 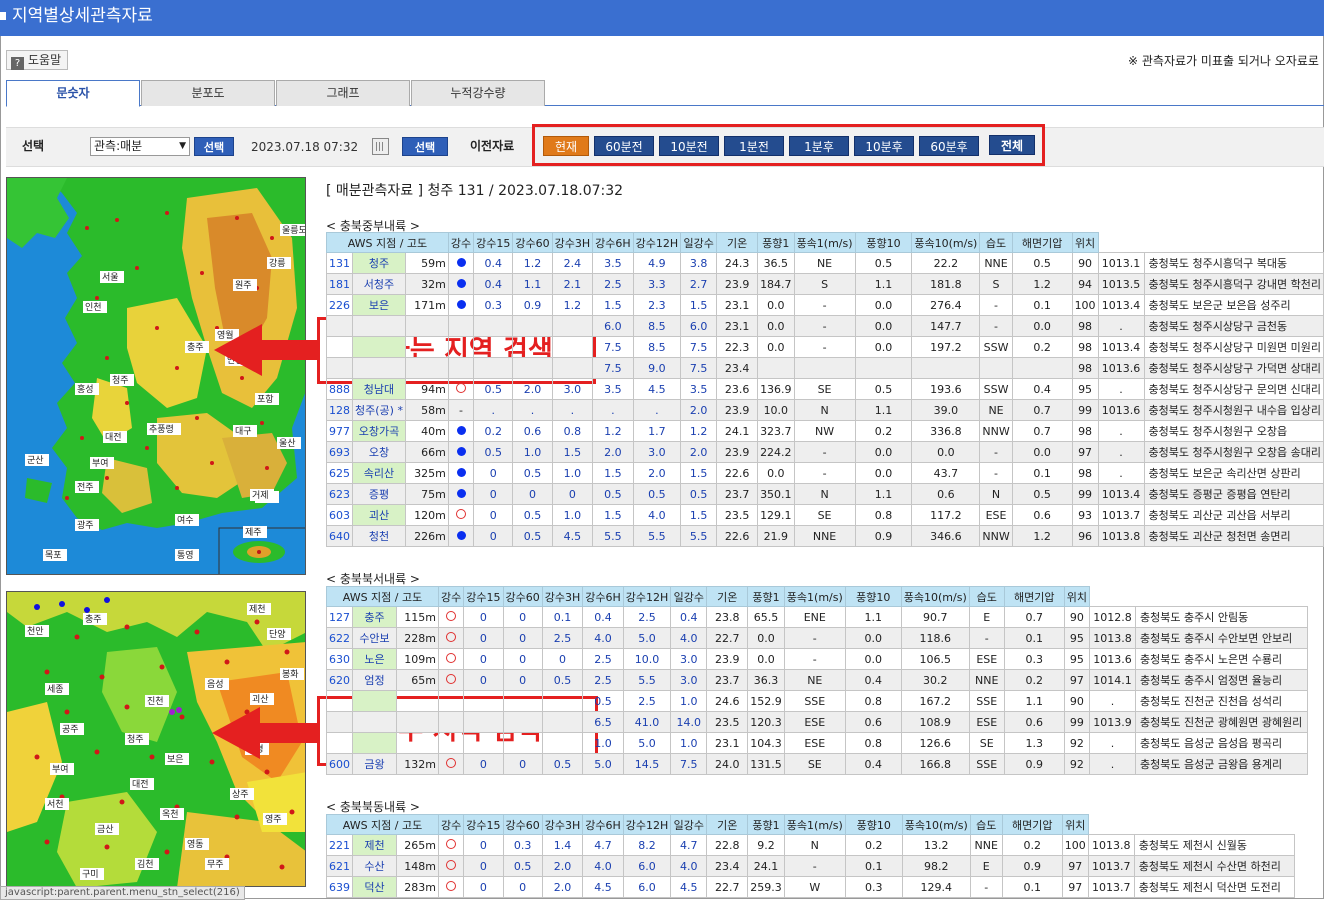 What do you see at coordinates (339, 638) in the screenshot?
I see `station-id-link: 622` at bounding box center [339, 638].